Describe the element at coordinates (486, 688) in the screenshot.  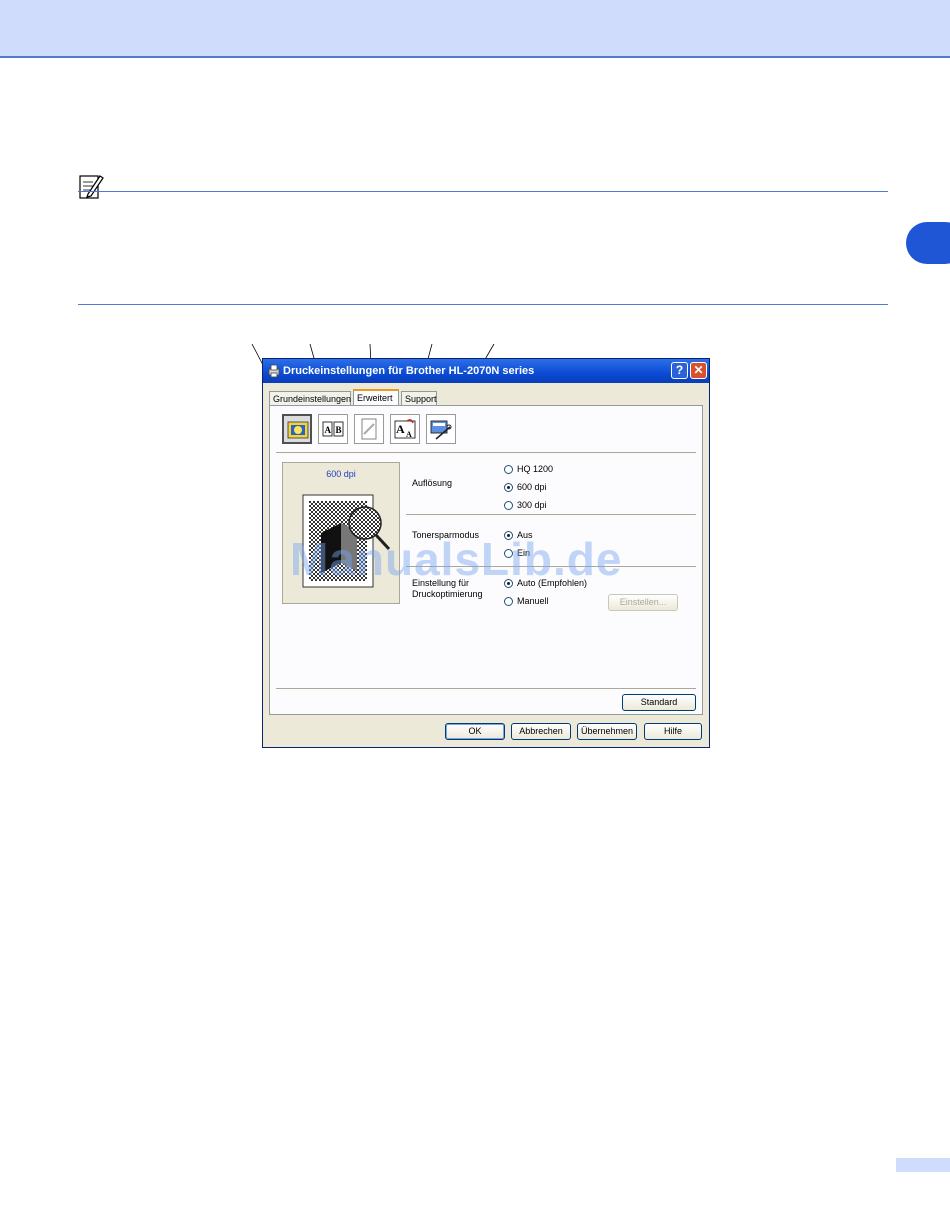
I see `bottom-separator` at that location.